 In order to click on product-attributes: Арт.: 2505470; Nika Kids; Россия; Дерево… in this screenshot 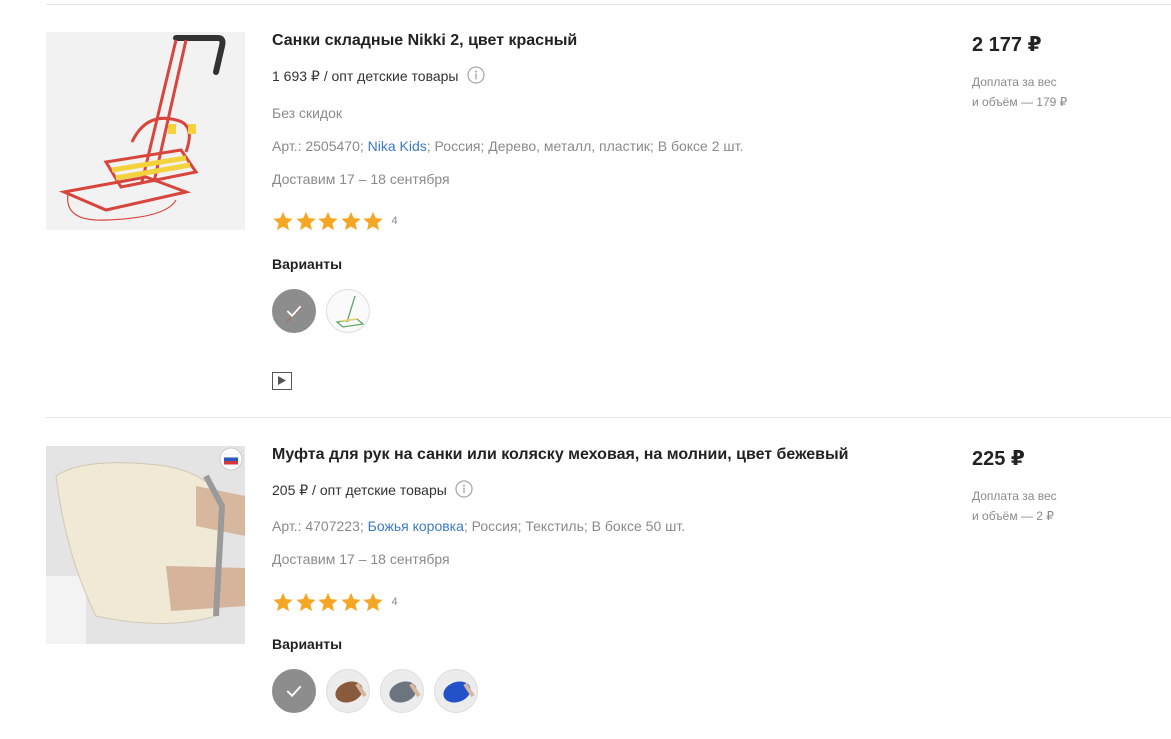, I will do `click(507, 146)`.